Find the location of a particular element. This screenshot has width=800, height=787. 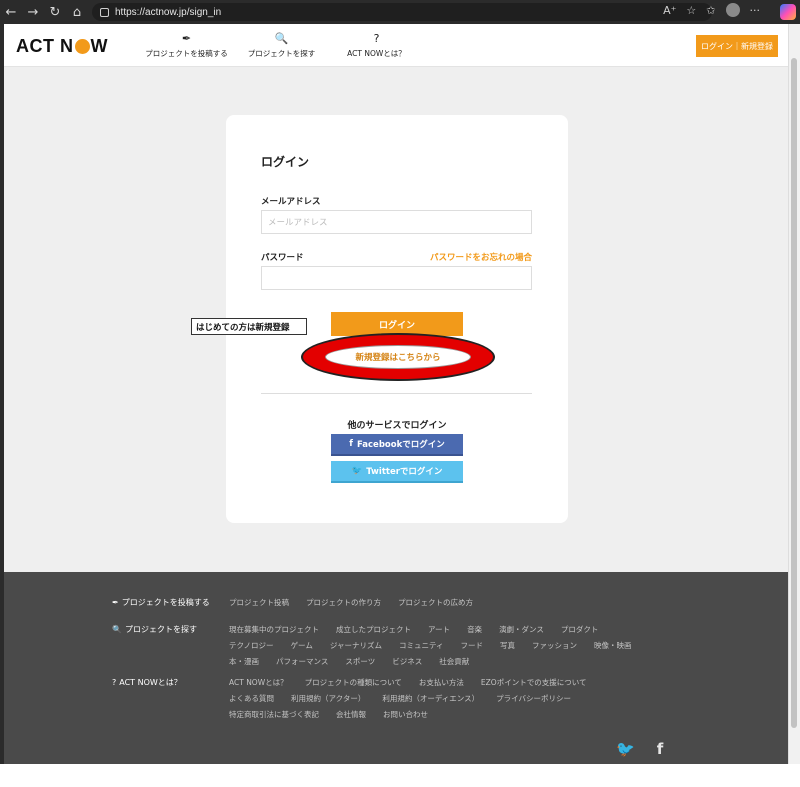

twitter-icon: 🐦 is located at coordinates (625, 749).